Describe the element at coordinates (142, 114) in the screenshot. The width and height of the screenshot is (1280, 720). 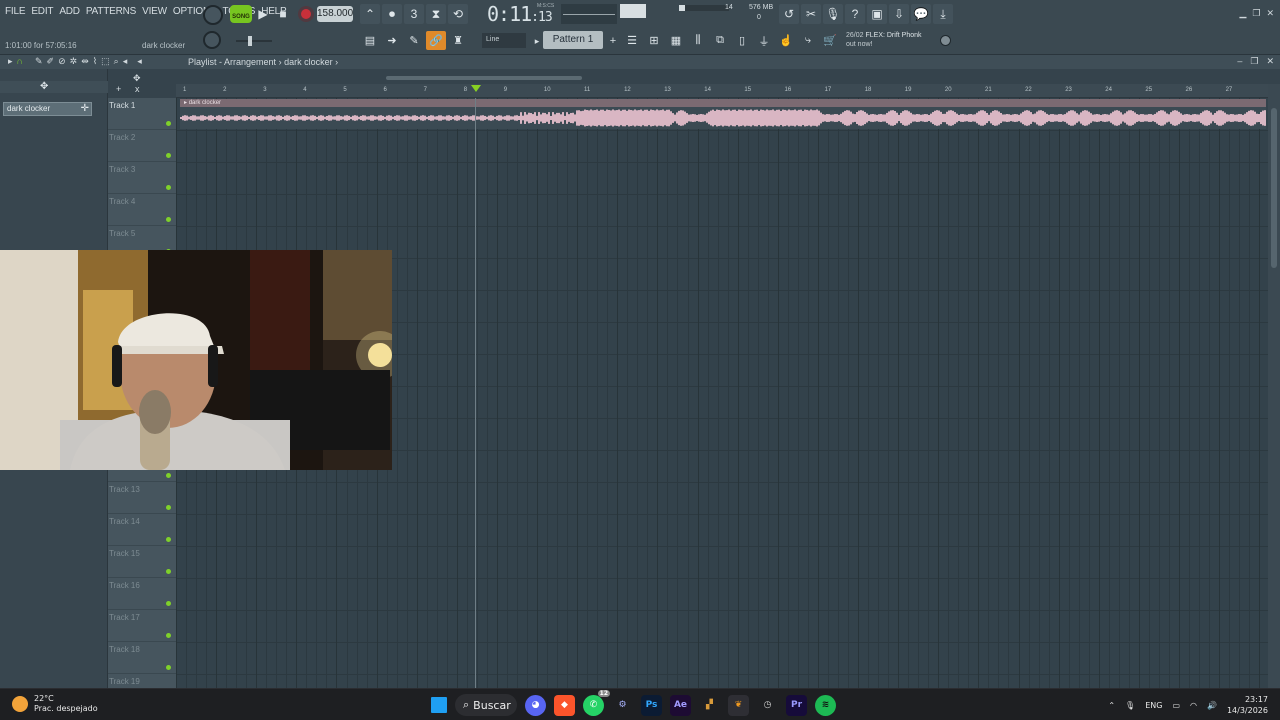
I see `track-header: Track 1` at that location.